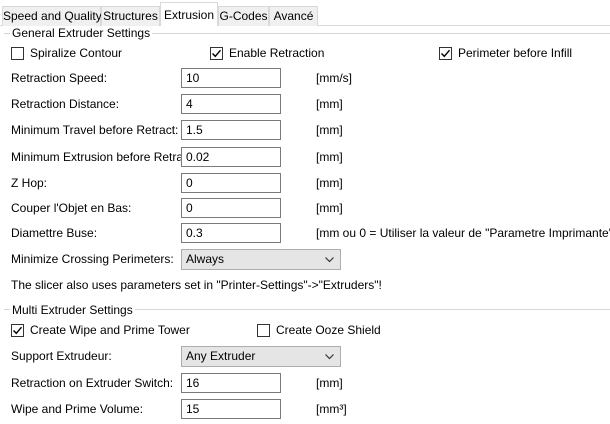 This screenshot has height=424, width=610. What do you see at coordinates (76, 53) in the screenshot?
I see `spiralize-contour-label: Spiralize Contour` at bounding box center [76, 53].